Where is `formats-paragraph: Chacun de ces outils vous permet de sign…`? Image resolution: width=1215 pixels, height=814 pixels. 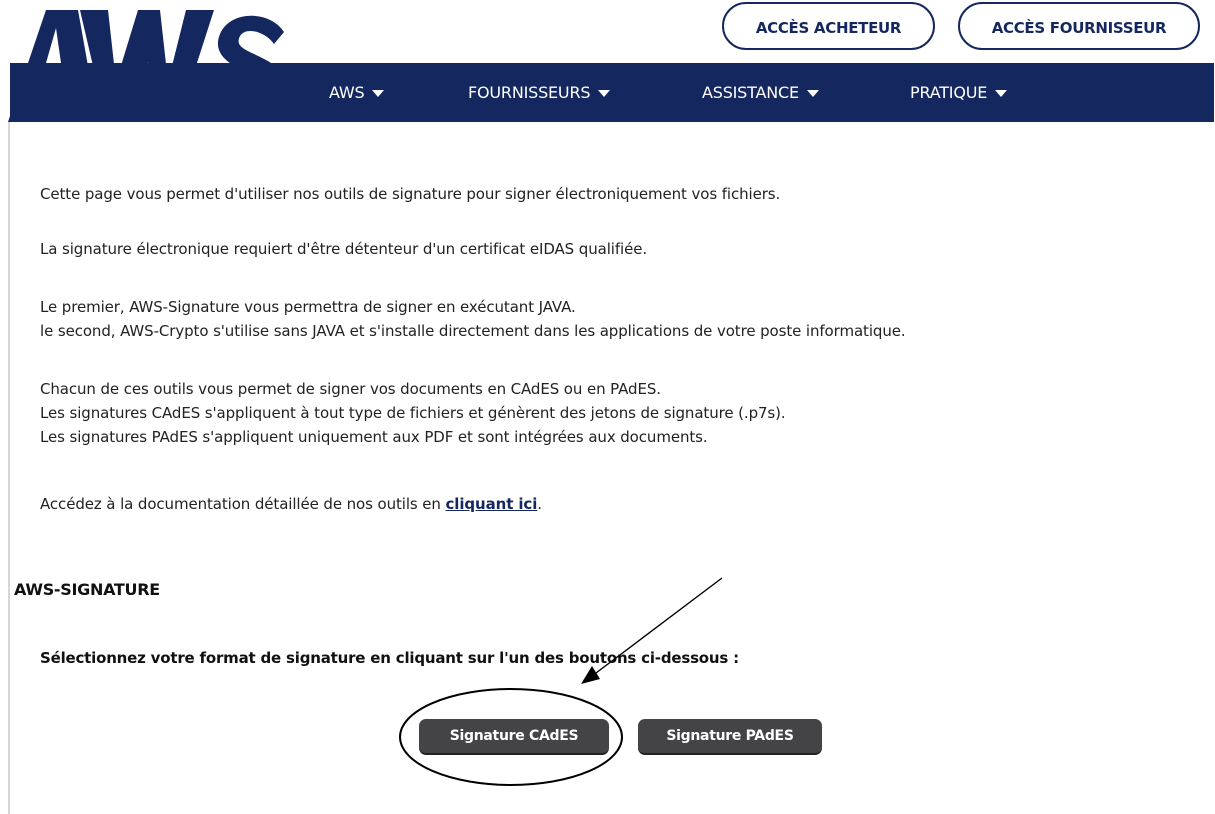
formats-paragraph: Chacun de ces outils vous permet de sign… is located at coordinates (413, 413).